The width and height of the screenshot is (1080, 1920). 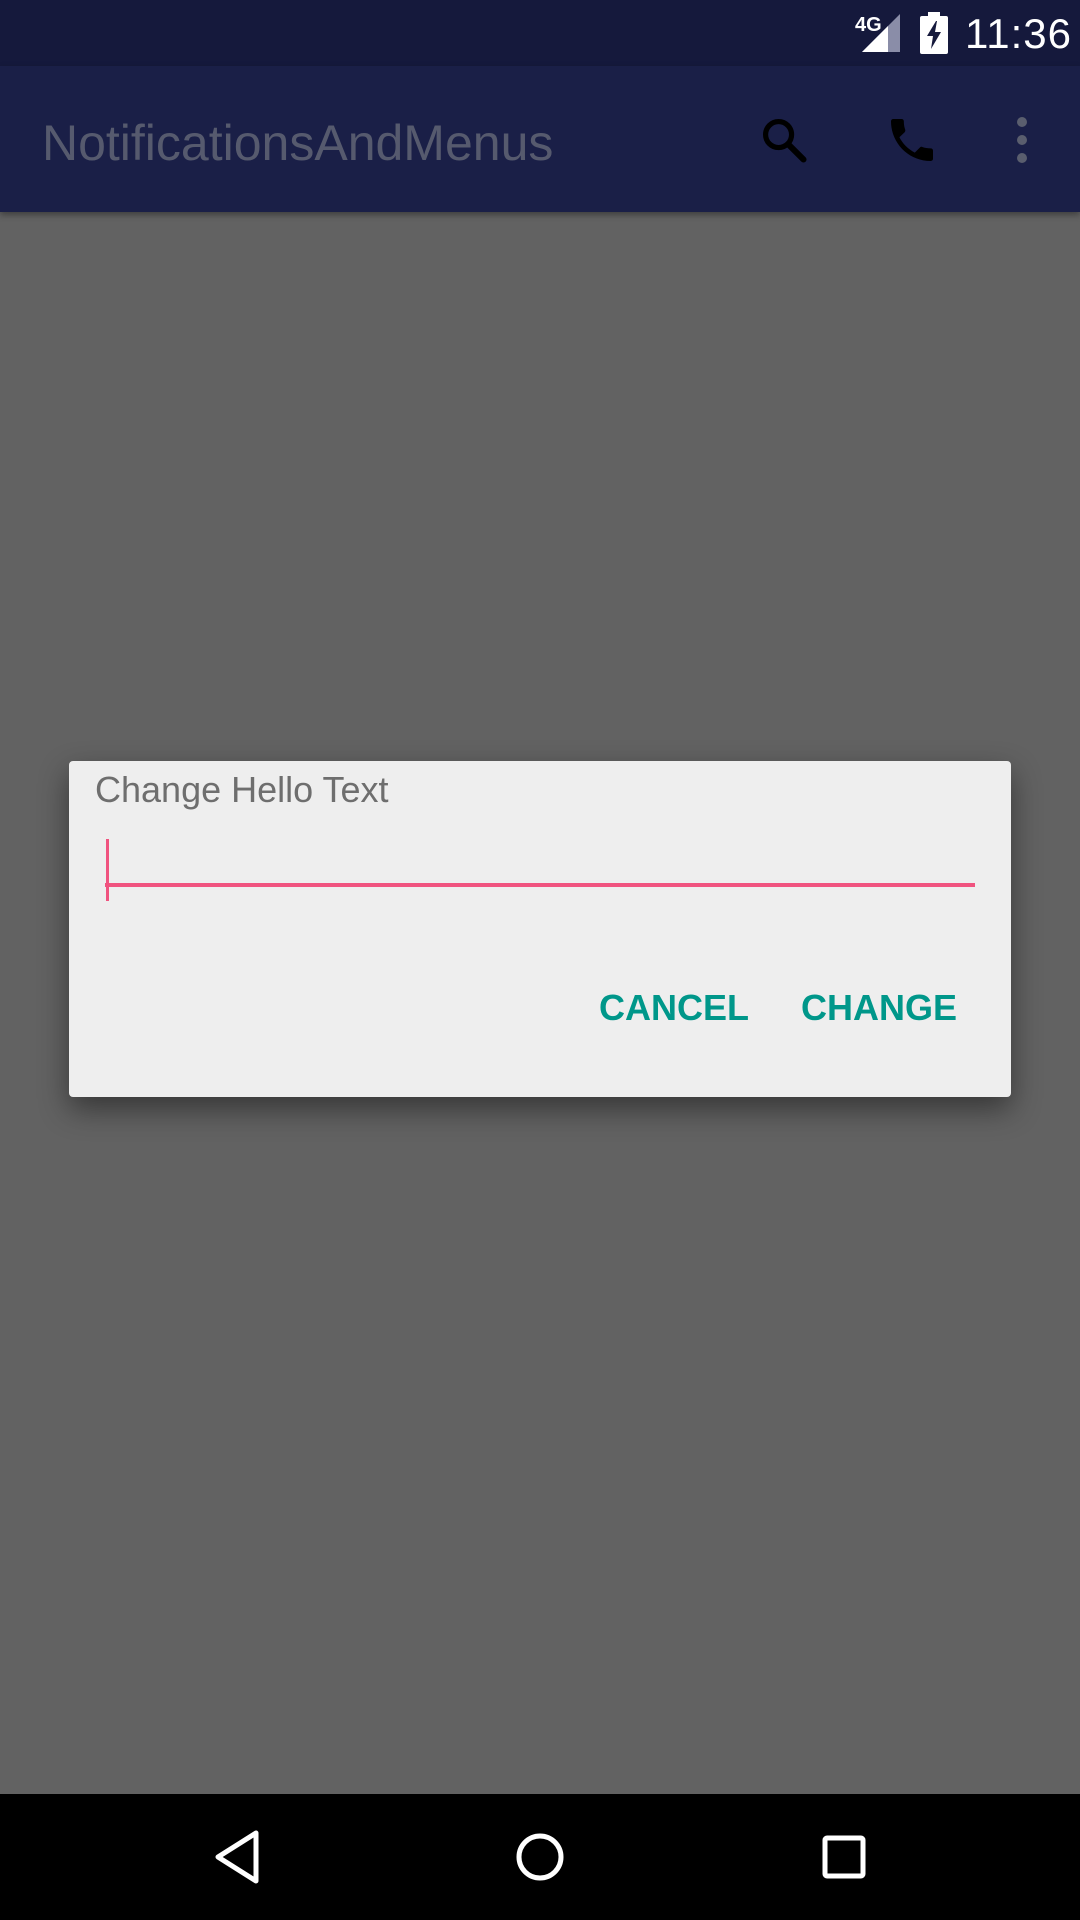 What do you see at coordinates (881, 33) in the screenshot?
I see `signal-icon` at bounding box center [881, 33].